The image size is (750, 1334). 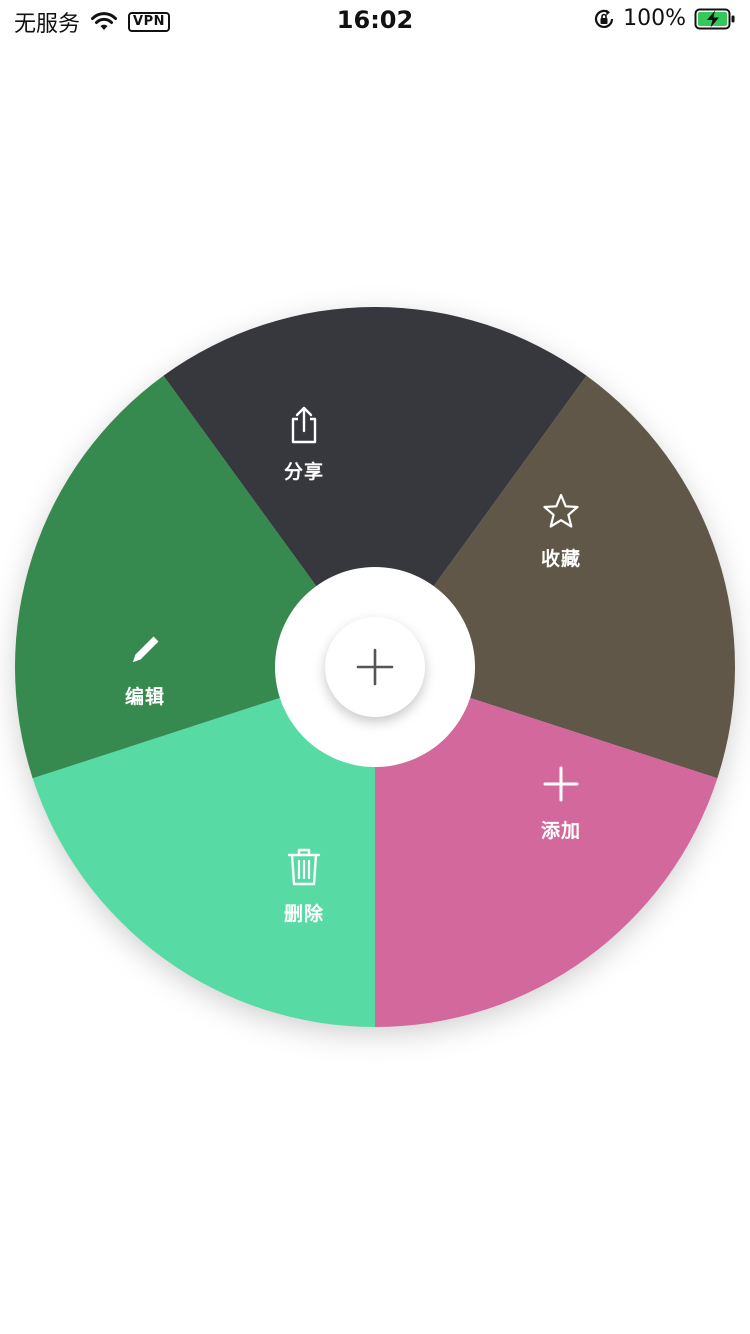 What do you see at coordinates (144, 697) in the screenshot?
I see `menu-item-label: 编辑` at bounding box center [144, 697].